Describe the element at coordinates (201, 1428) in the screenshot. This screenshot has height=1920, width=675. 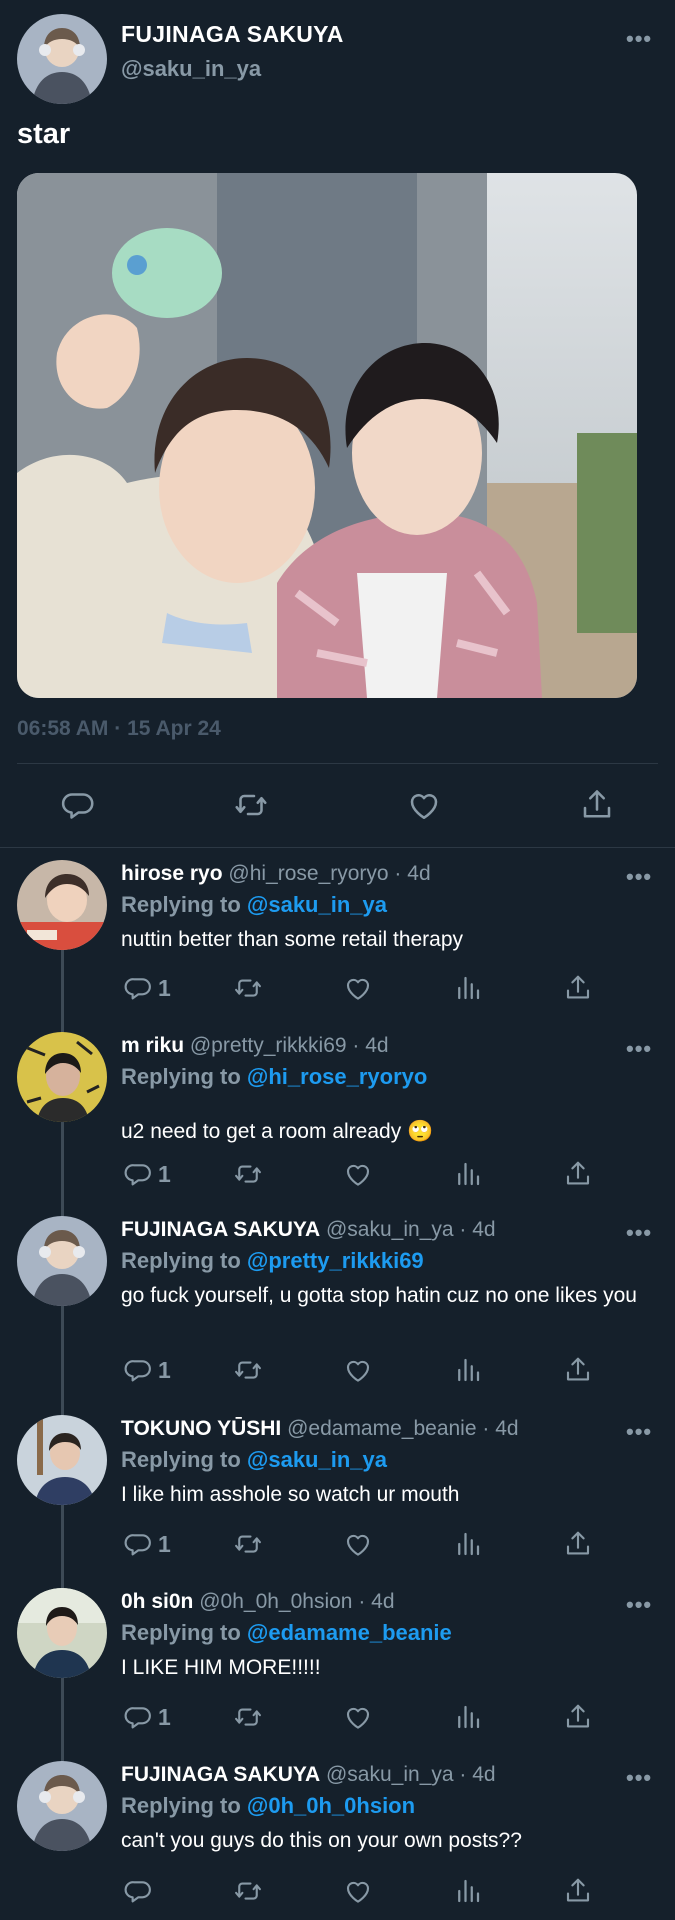
I see `display-name: TOKUNO YŪSHI` at that location.